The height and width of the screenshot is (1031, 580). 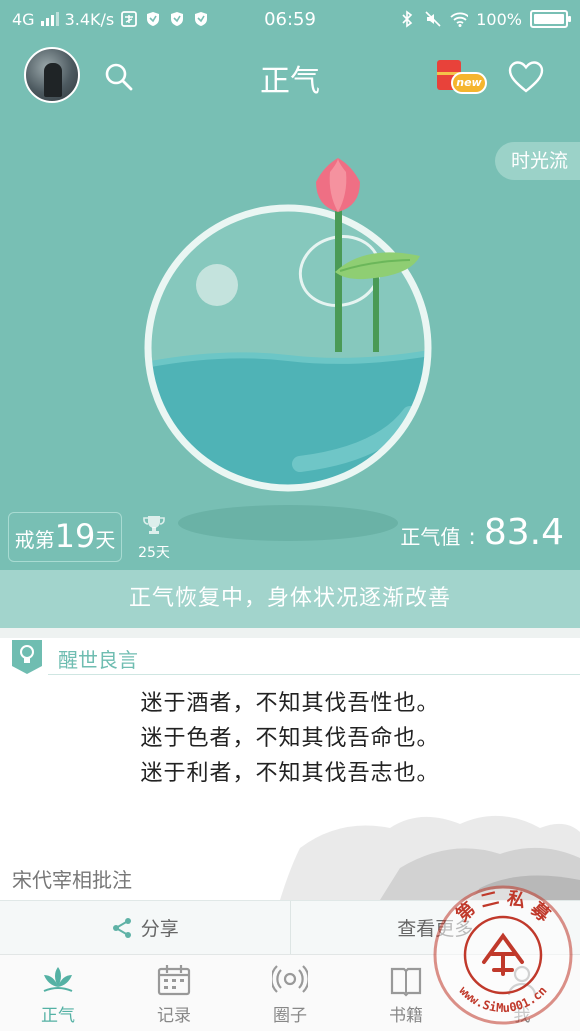 What do you see at coordinates (58, 1016) in the screenshot?
I see `tab-label: 正气` at bounding box center [58, 1016].